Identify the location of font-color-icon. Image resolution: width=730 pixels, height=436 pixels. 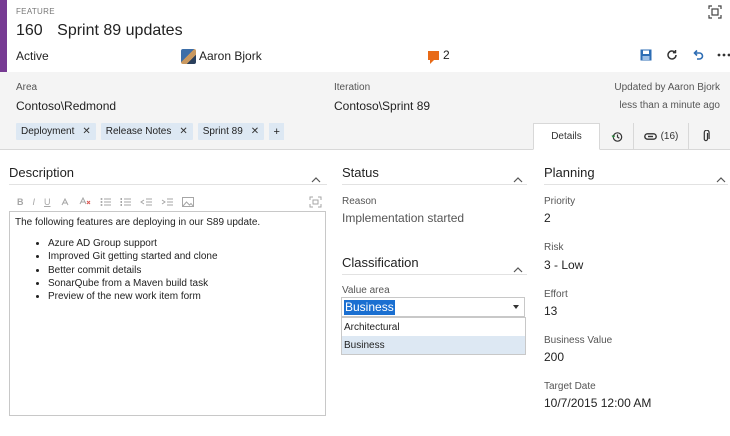
(84, 200).